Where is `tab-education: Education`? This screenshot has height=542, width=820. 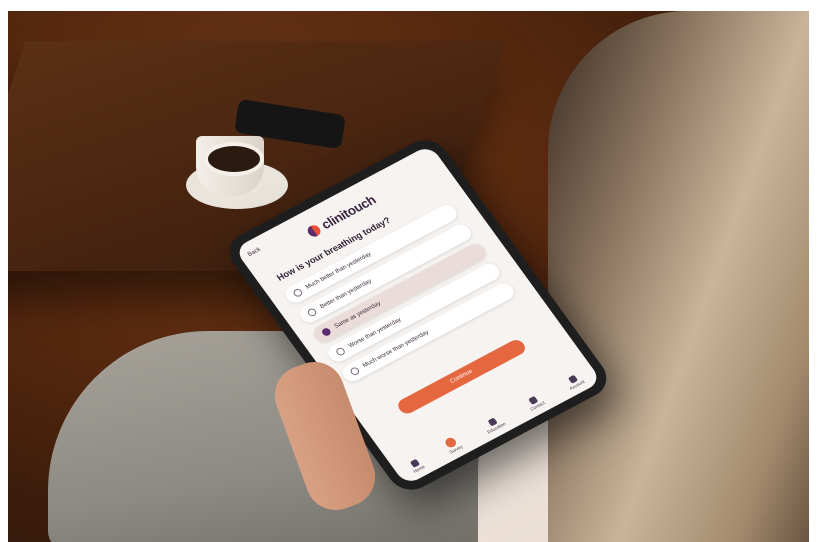 tab-education: Education is located at coordinates (494, 425).